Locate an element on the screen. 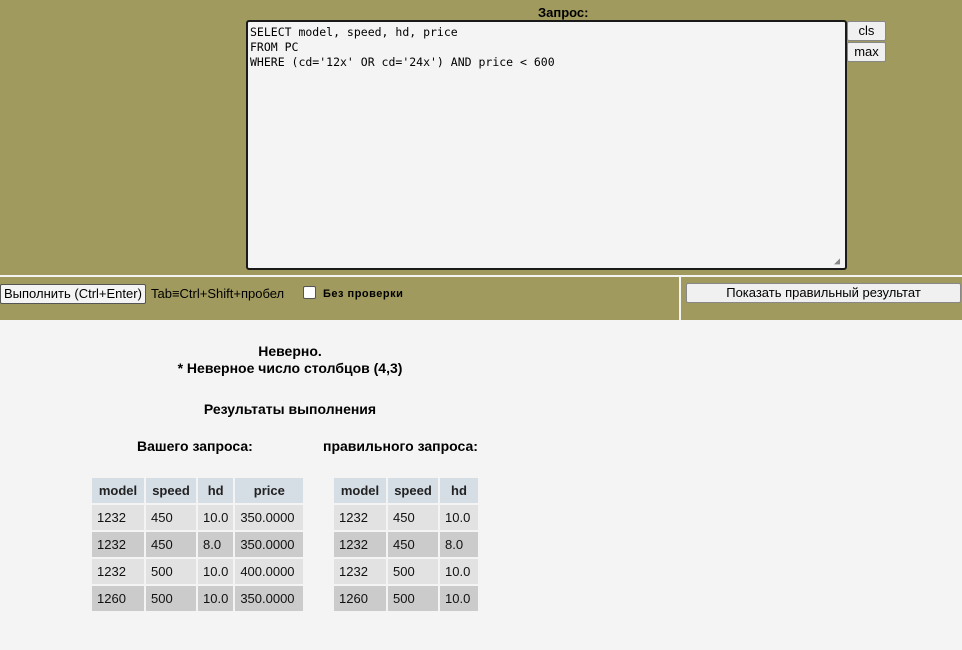 The height and width of the screenshot is (650, 962). table-row: 1232 450 8.0 is located at coordinates (406, 544).